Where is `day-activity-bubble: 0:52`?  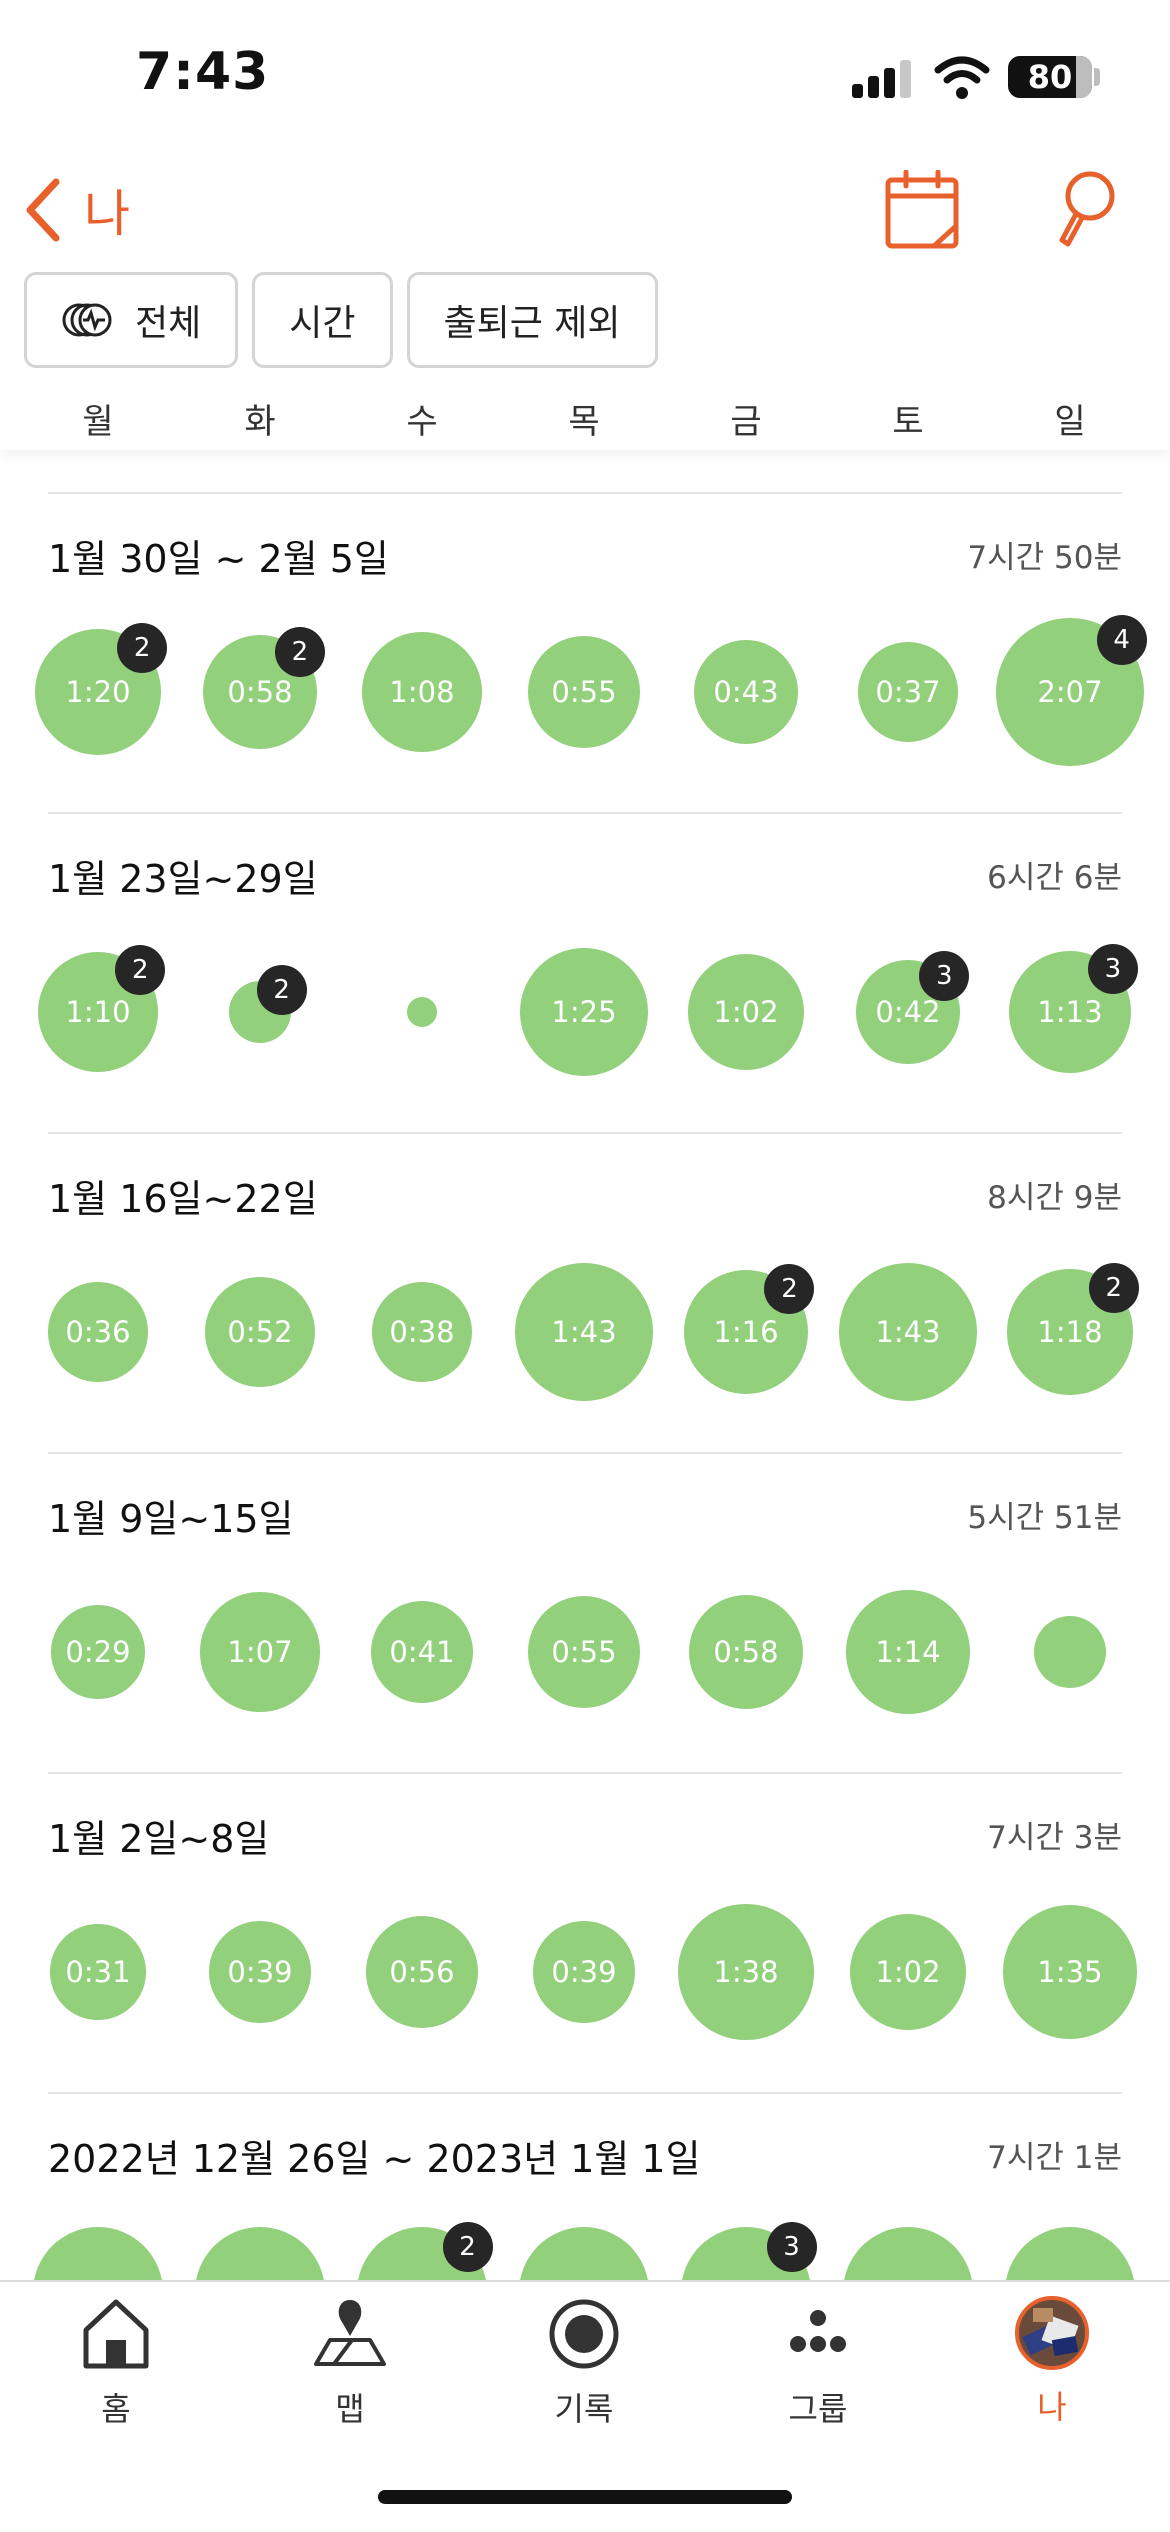
day-activity-bubble: 0:52 is located at coordinates (260, 1332).